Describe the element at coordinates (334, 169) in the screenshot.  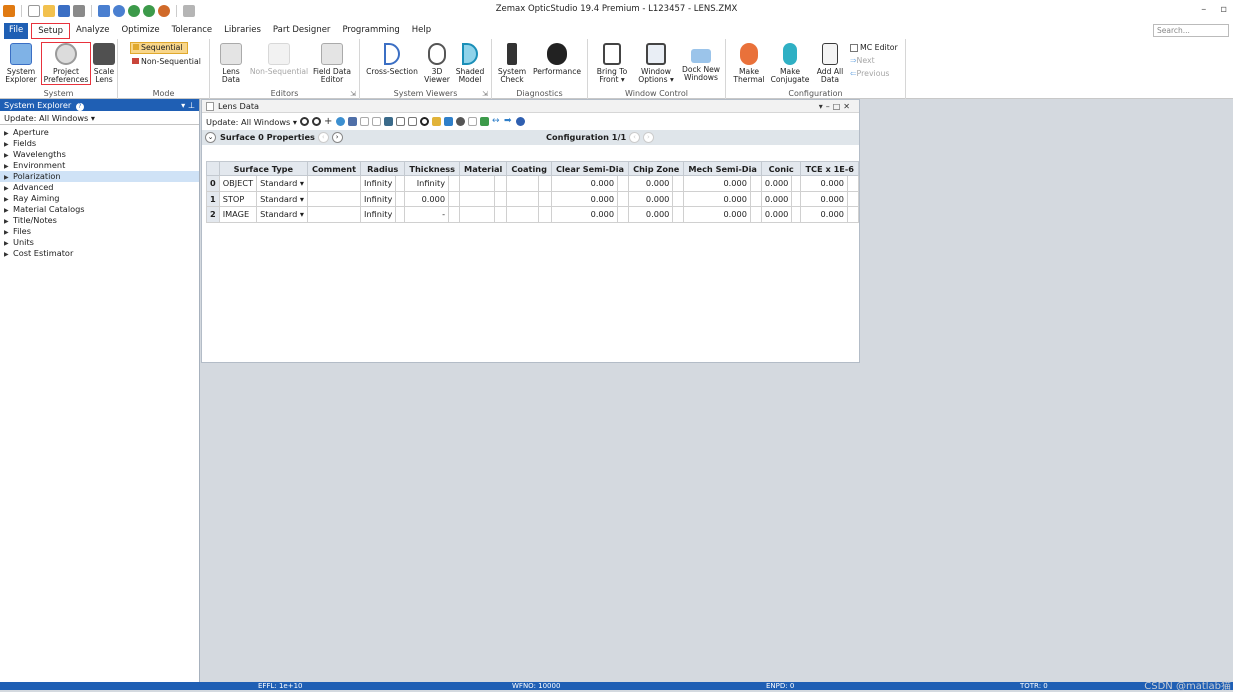
I see `column-header: Comment` at that location.